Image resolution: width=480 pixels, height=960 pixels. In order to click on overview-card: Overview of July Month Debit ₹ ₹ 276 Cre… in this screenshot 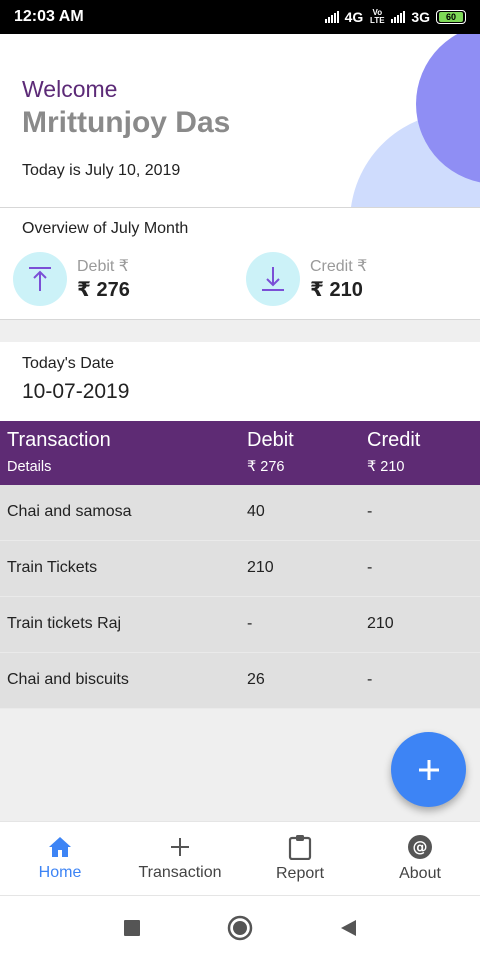, I will do `click(240, 264)`.